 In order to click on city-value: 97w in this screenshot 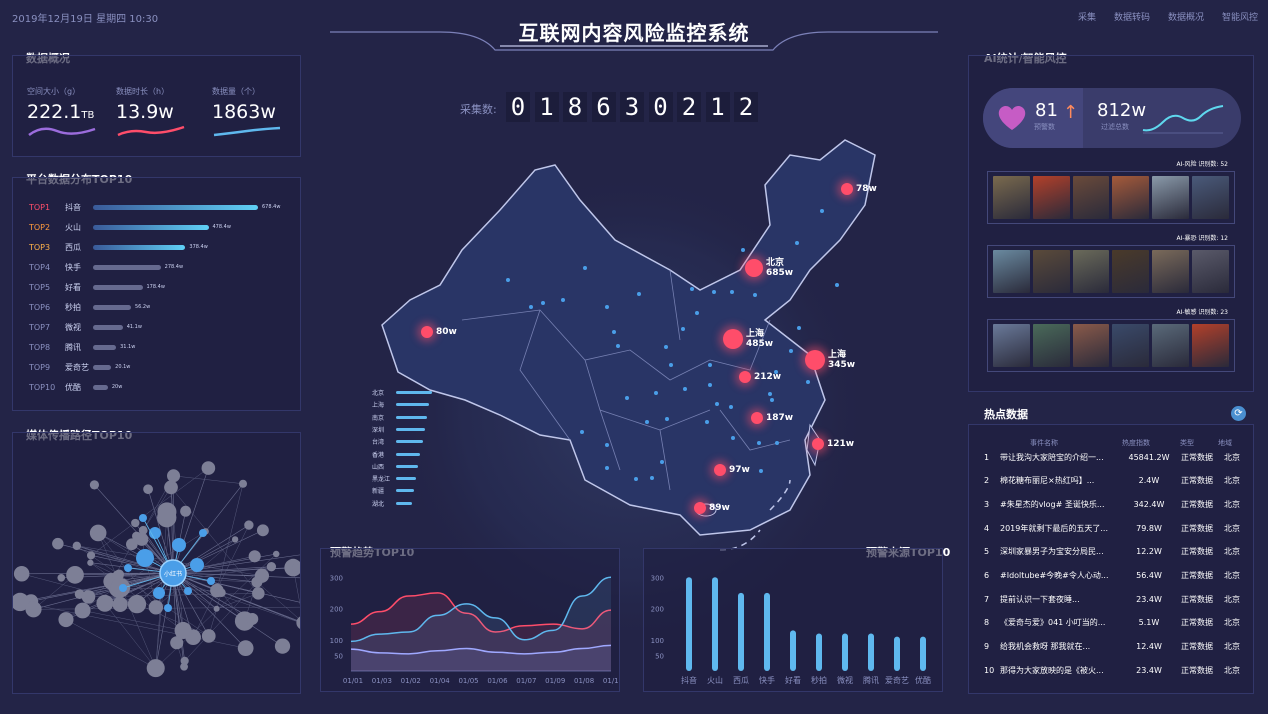, I will do `click(739, 470)`.